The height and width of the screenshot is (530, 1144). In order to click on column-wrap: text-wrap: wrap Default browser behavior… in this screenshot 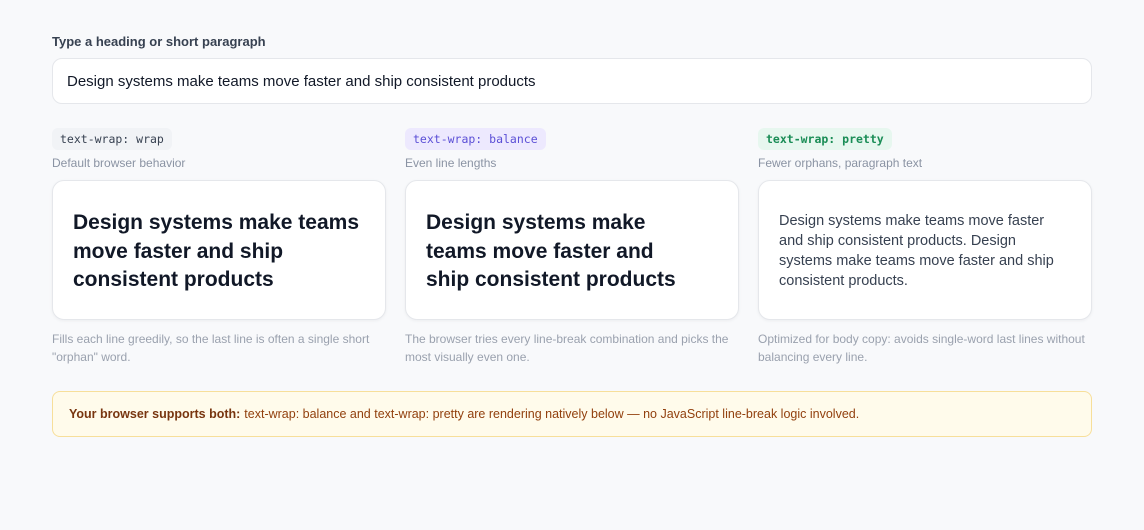, I will do `click(219, 247)`.